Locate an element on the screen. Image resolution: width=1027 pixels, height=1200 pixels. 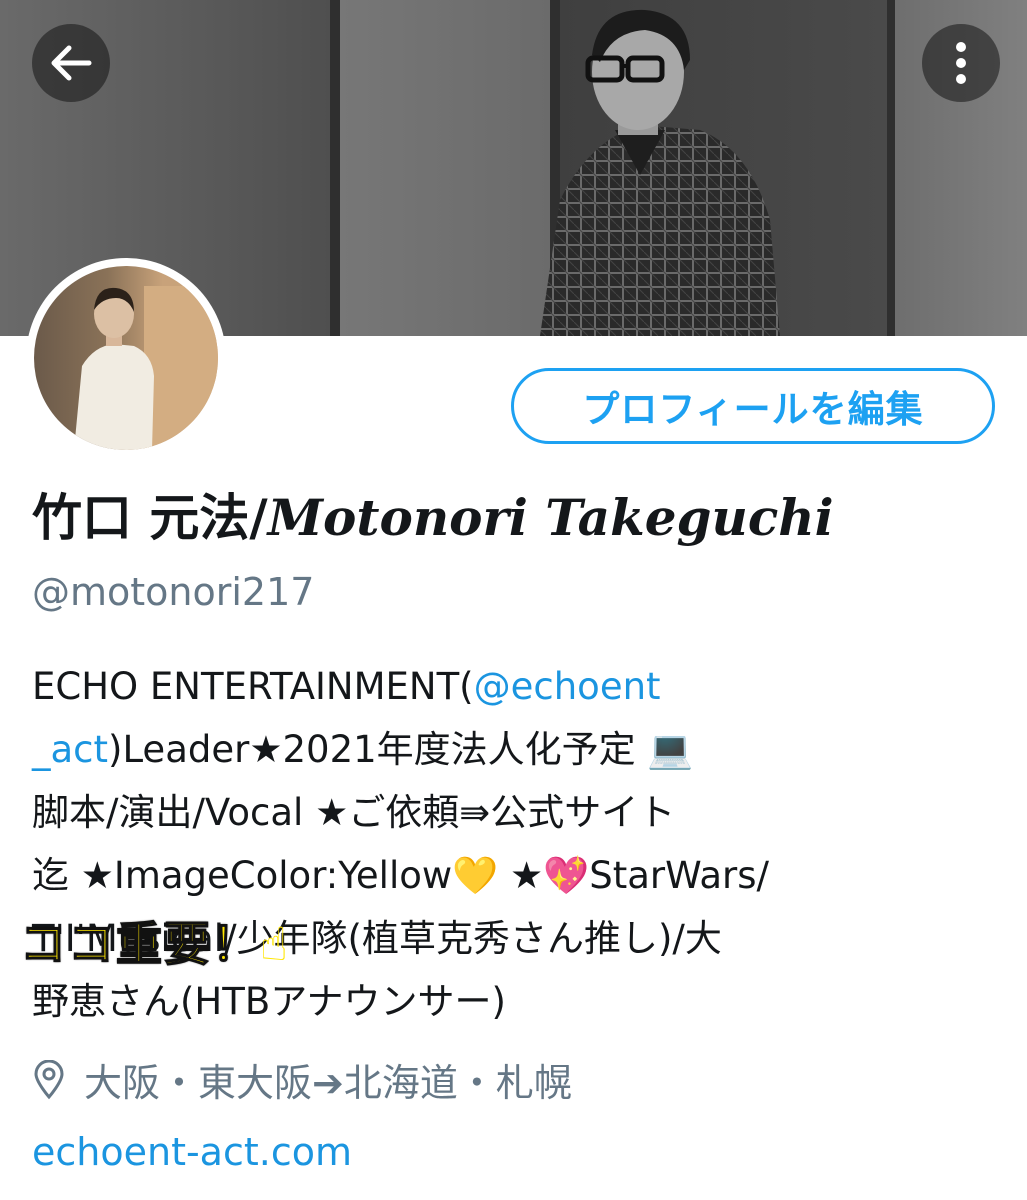
avatar-photo is located at coordinates (126, 358).